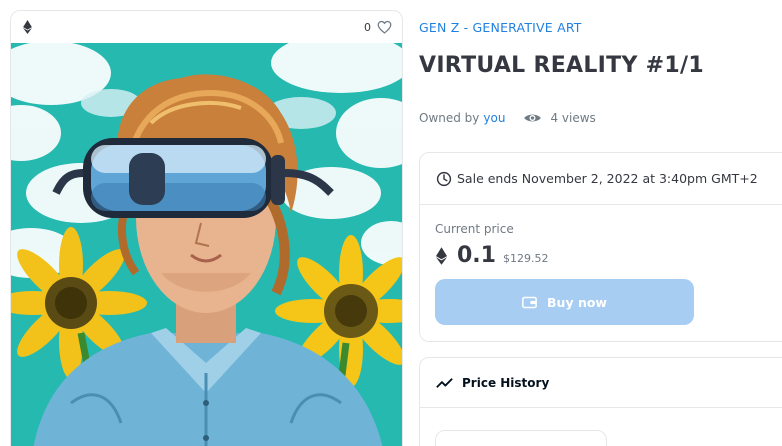 The image size is (782, 446). What do you see at coordinates (573, 118) in the screenshot?
I see `views-count: 4 views` at bounding box center [573, 118].